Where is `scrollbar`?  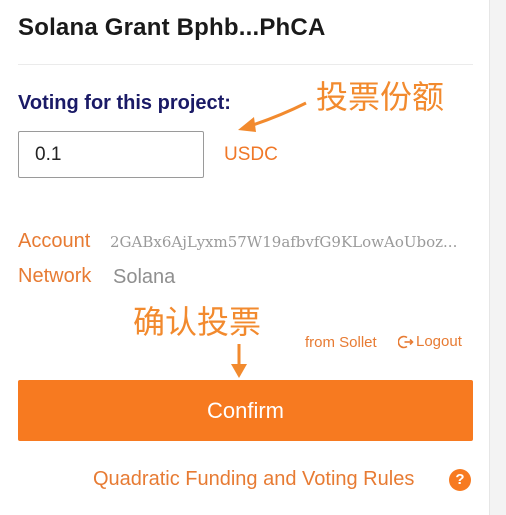 scrollbar is located at coordinates (497, 257).